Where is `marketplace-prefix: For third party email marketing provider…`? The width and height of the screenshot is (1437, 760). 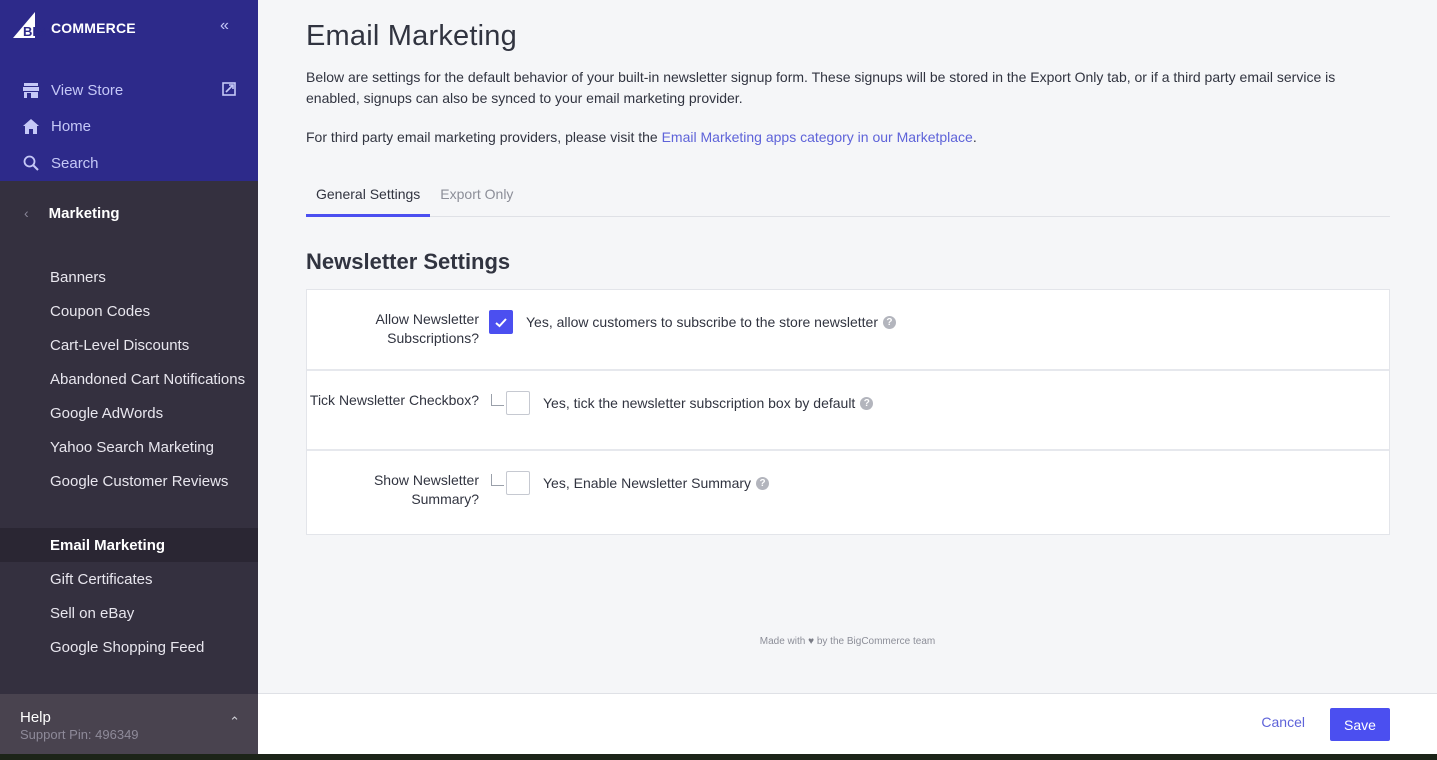
marketplace-prefix: For third party email marketing provider… is located at coordinates (484, 137).